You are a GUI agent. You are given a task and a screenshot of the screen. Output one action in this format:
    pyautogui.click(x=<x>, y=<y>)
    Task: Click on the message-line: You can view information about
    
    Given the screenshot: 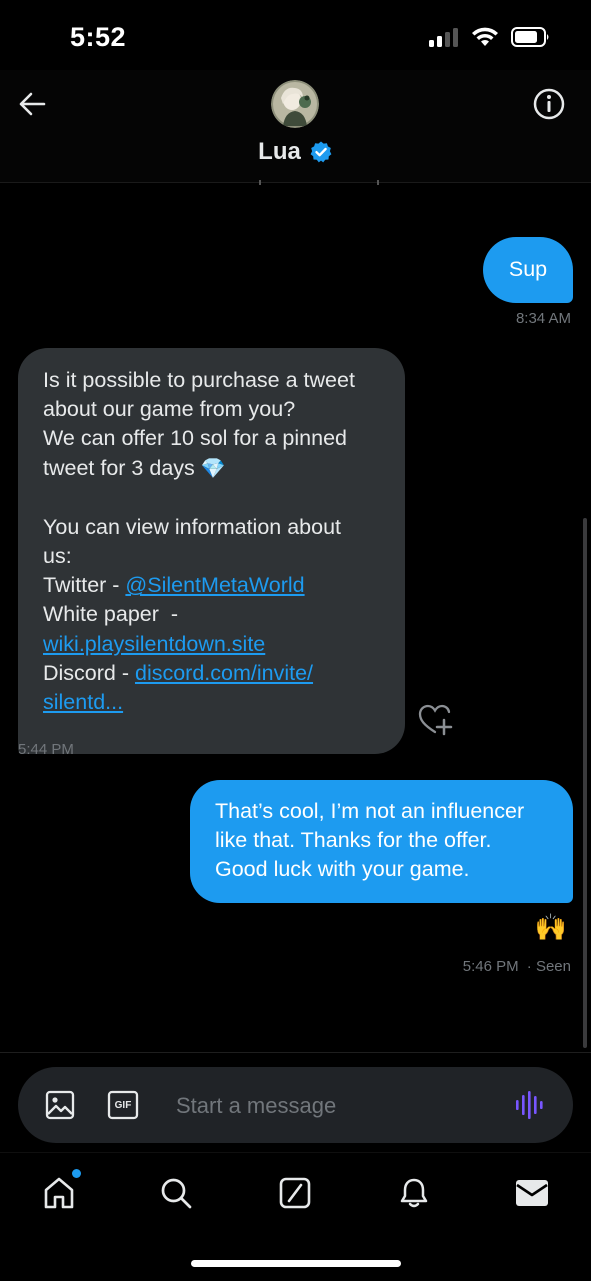 What is the action you would take?
    pyautogui.click(x=192, y=526)
    